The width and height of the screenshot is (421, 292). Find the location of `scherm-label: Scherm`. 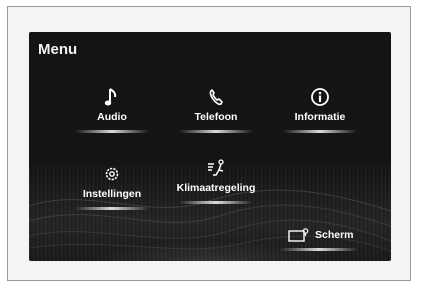

scherm-label: Scherm is located at coordinates (334, 235).